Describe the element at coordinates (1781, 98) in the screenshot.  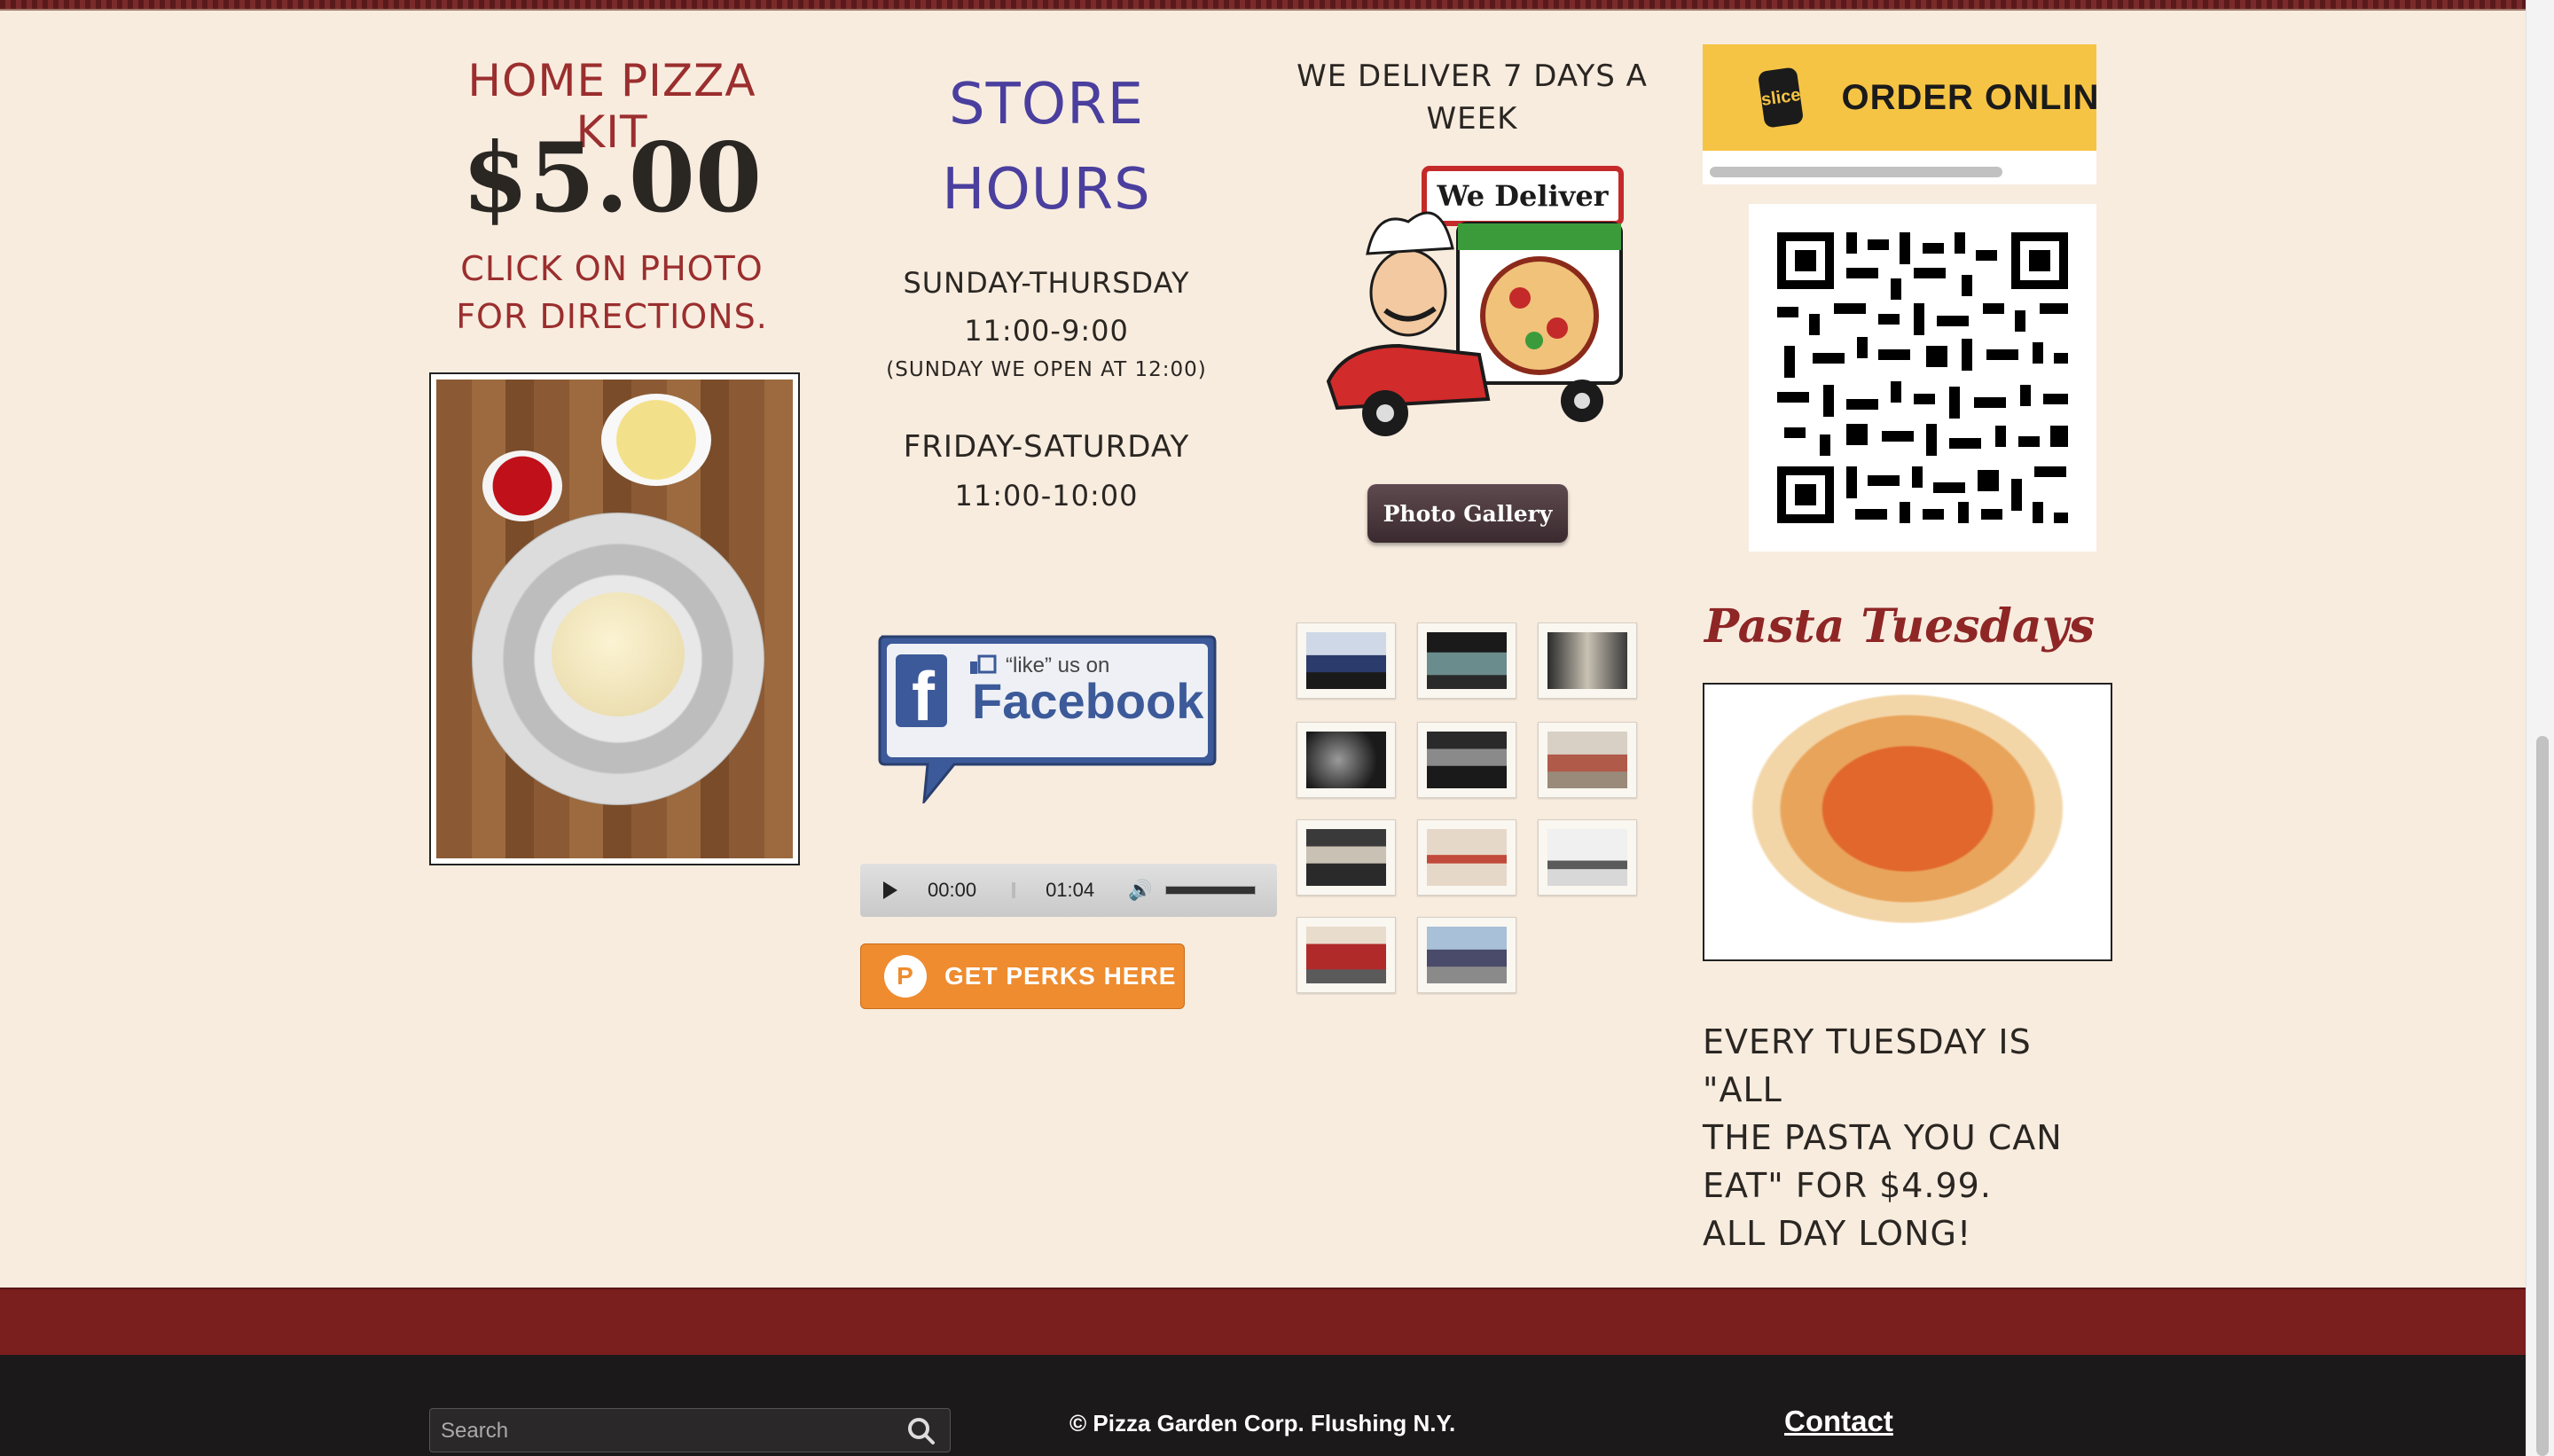
I see `slice-logo-icon: slice` at that location.